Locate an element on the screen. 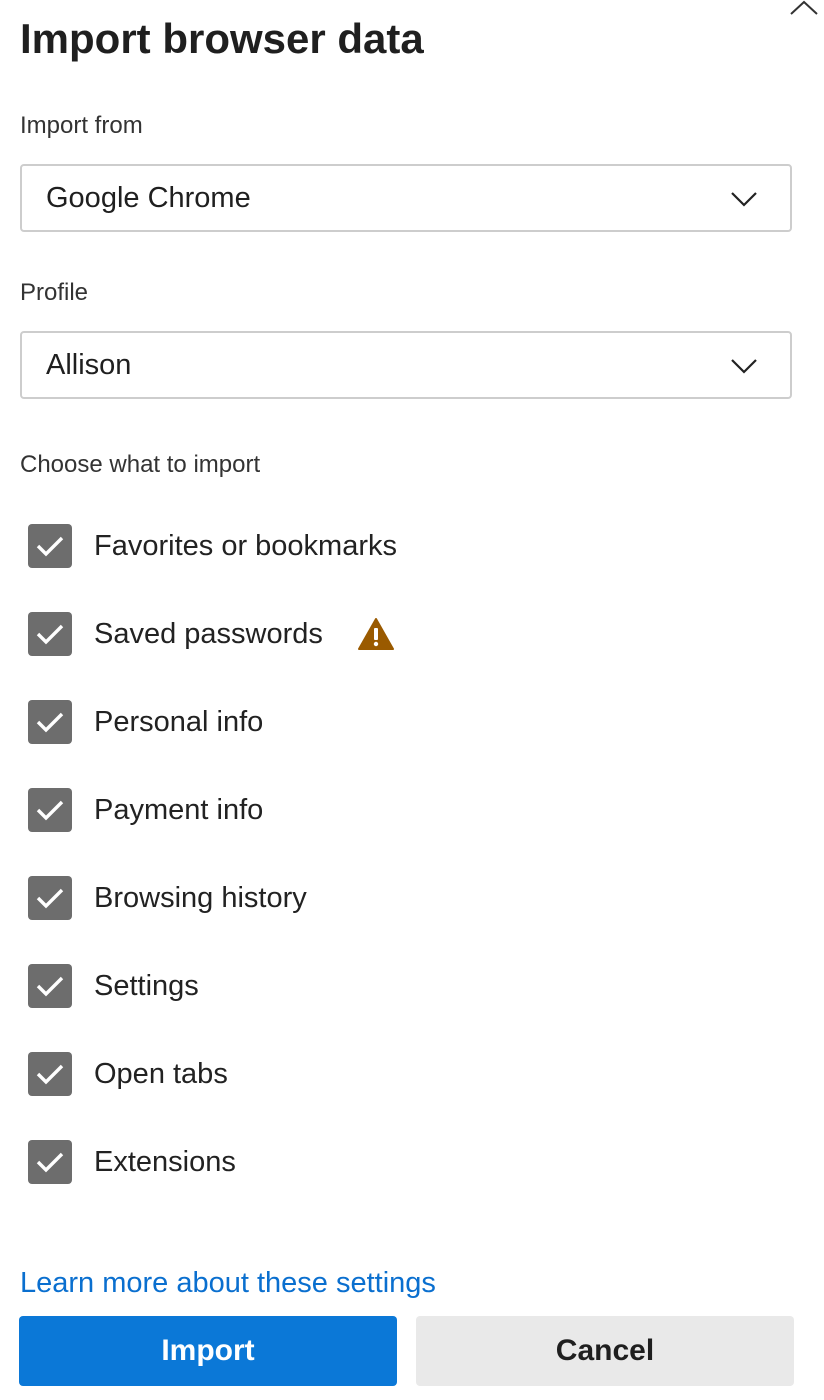 This screenshot has width=824, height=1400. chevron-up-icon is located at coordinates (804, 7).